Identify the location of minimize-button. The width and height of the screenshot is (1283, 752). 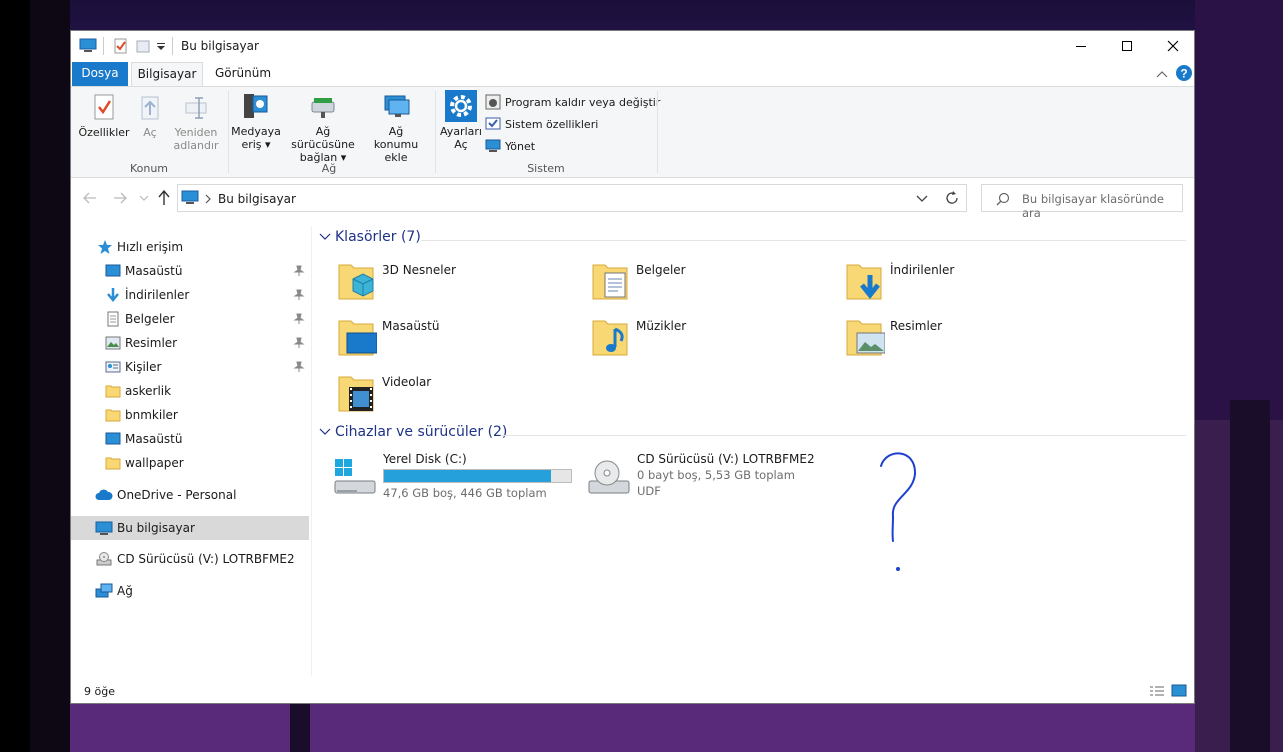
(1081, 46).